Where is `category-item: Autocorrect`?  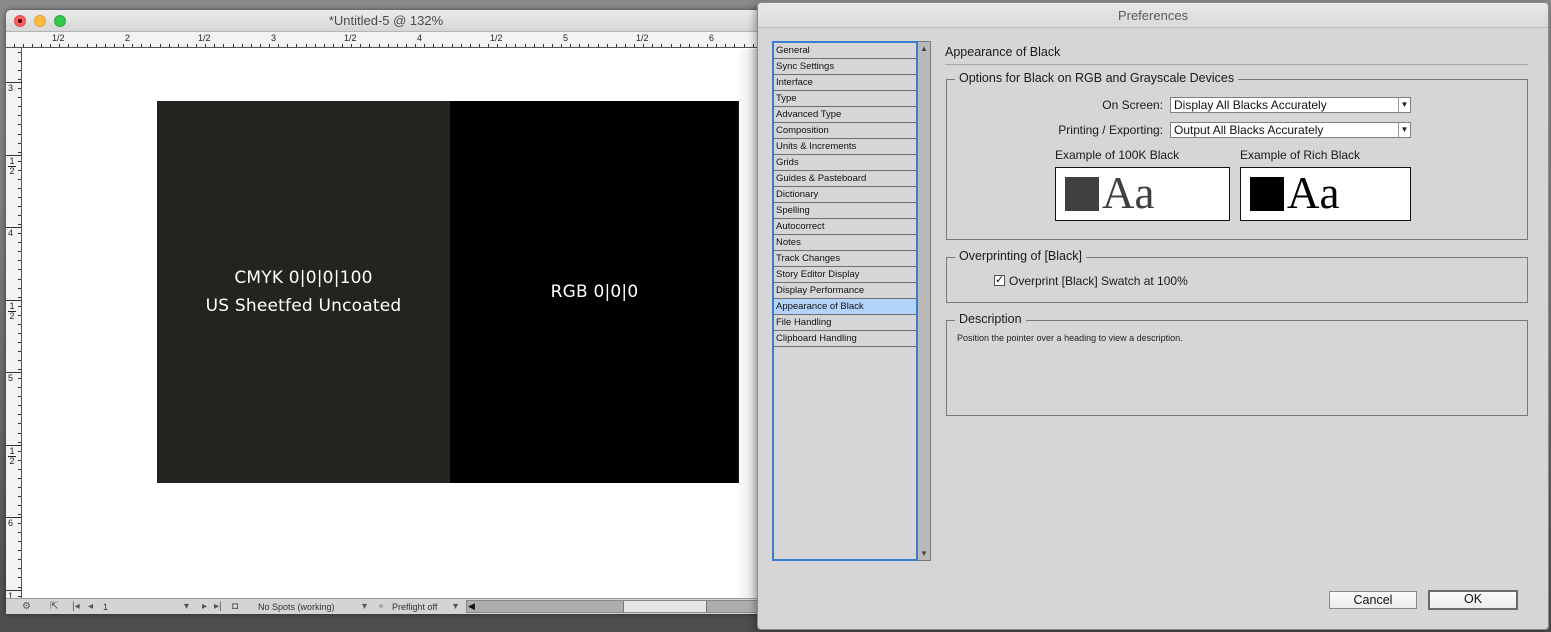 category-item: Autocorrect is located at coordinates (845, 227).